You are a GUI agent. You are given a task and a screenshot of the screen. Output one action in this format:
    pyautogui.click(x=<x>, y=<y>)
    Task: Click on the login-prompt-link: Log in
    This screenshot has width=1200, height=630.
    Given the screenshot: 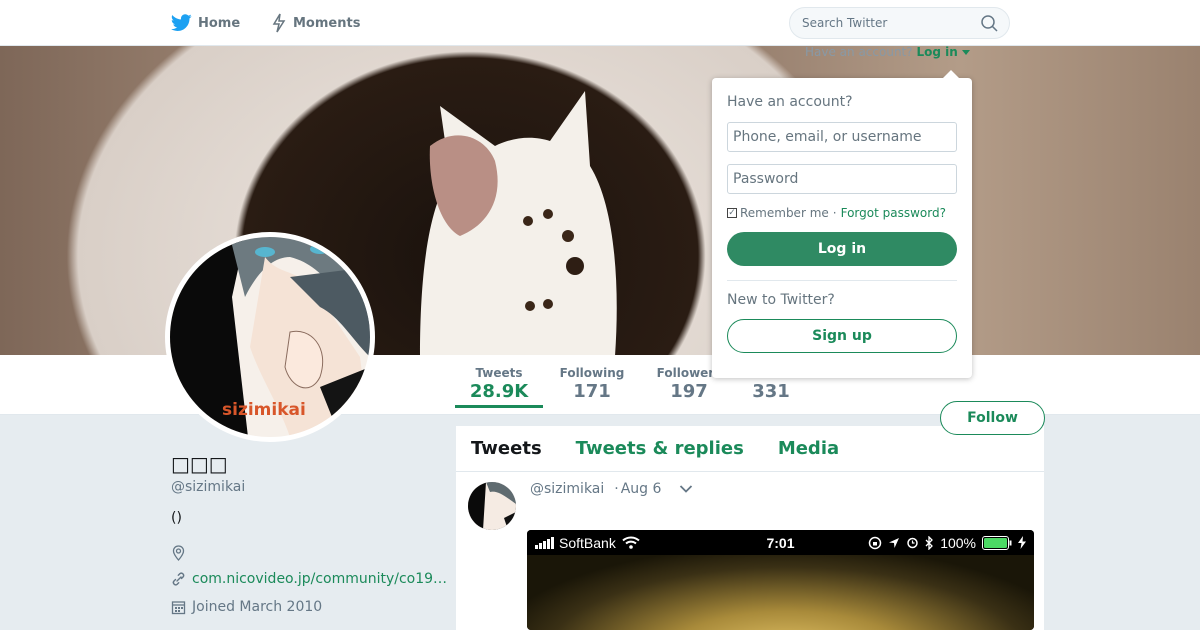 What is the action you would take?
    pyautogui.click(x=943, y=52)
    